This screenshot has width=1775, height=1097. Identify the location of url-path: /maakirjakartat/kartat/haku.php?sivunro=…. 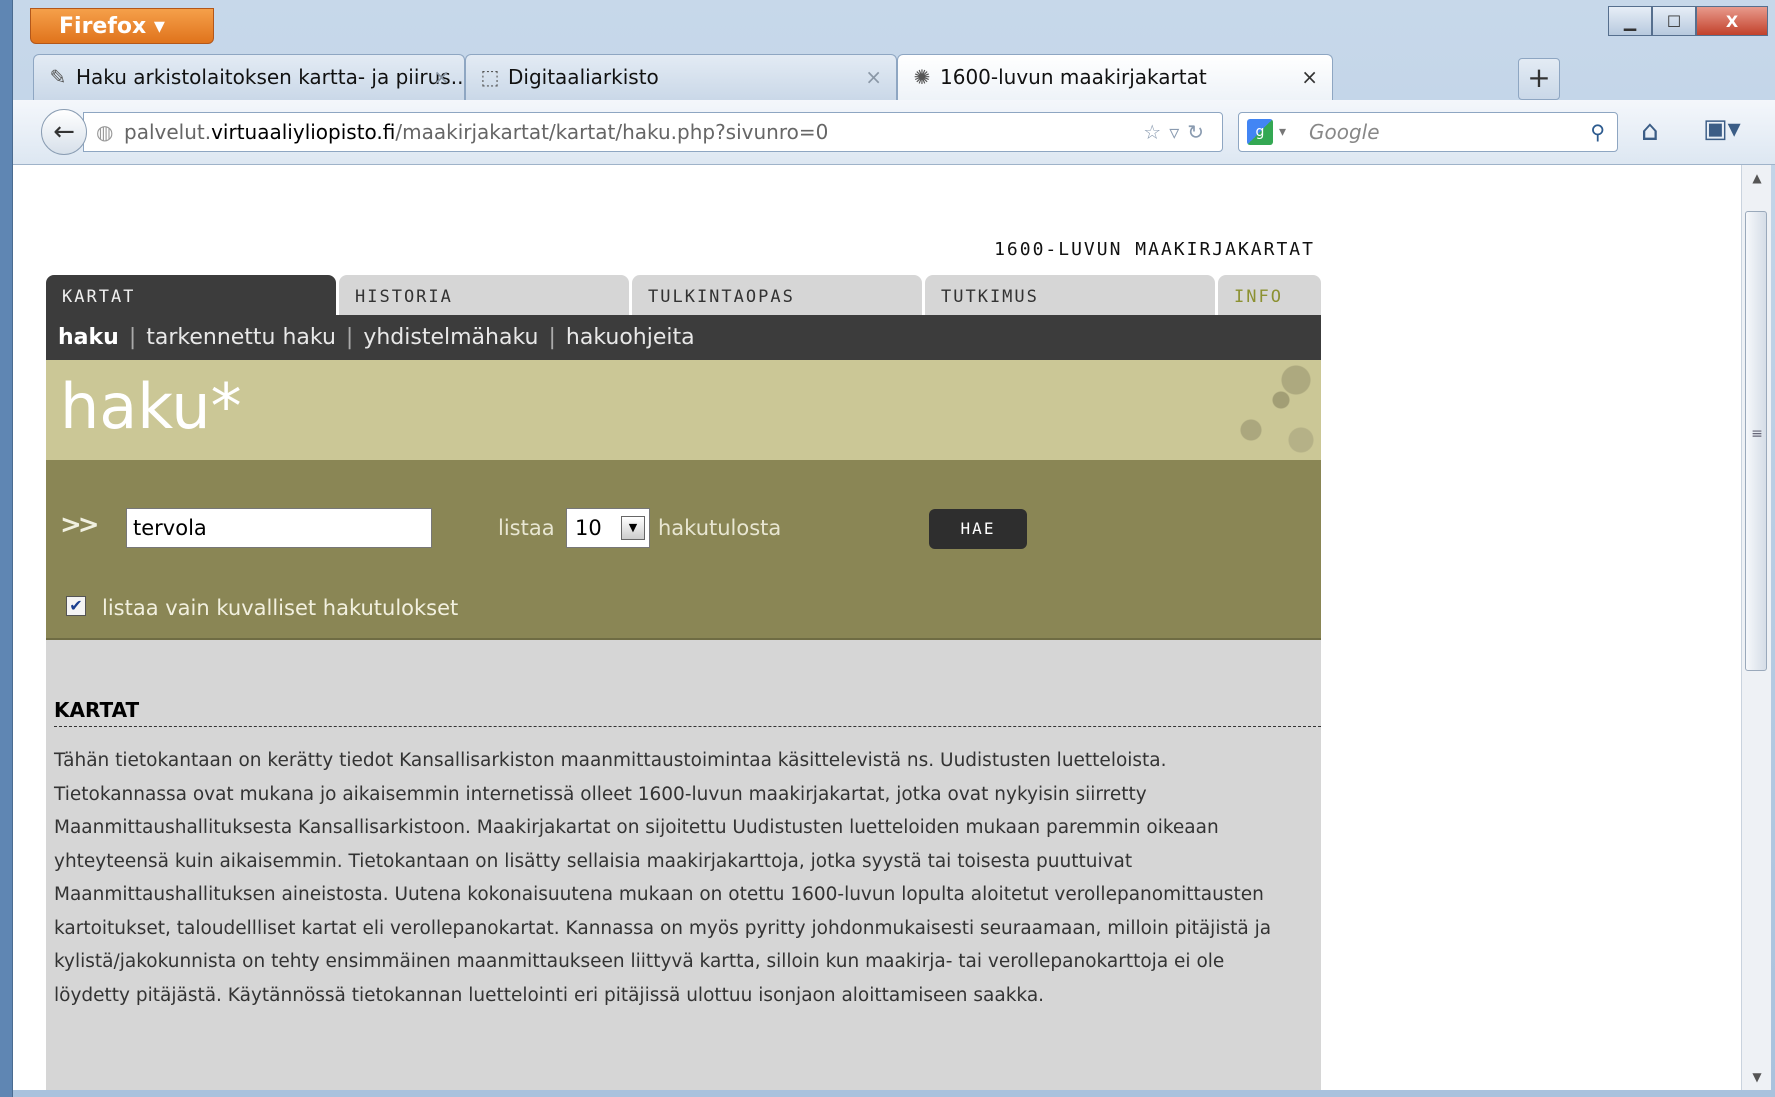
(612, 132).